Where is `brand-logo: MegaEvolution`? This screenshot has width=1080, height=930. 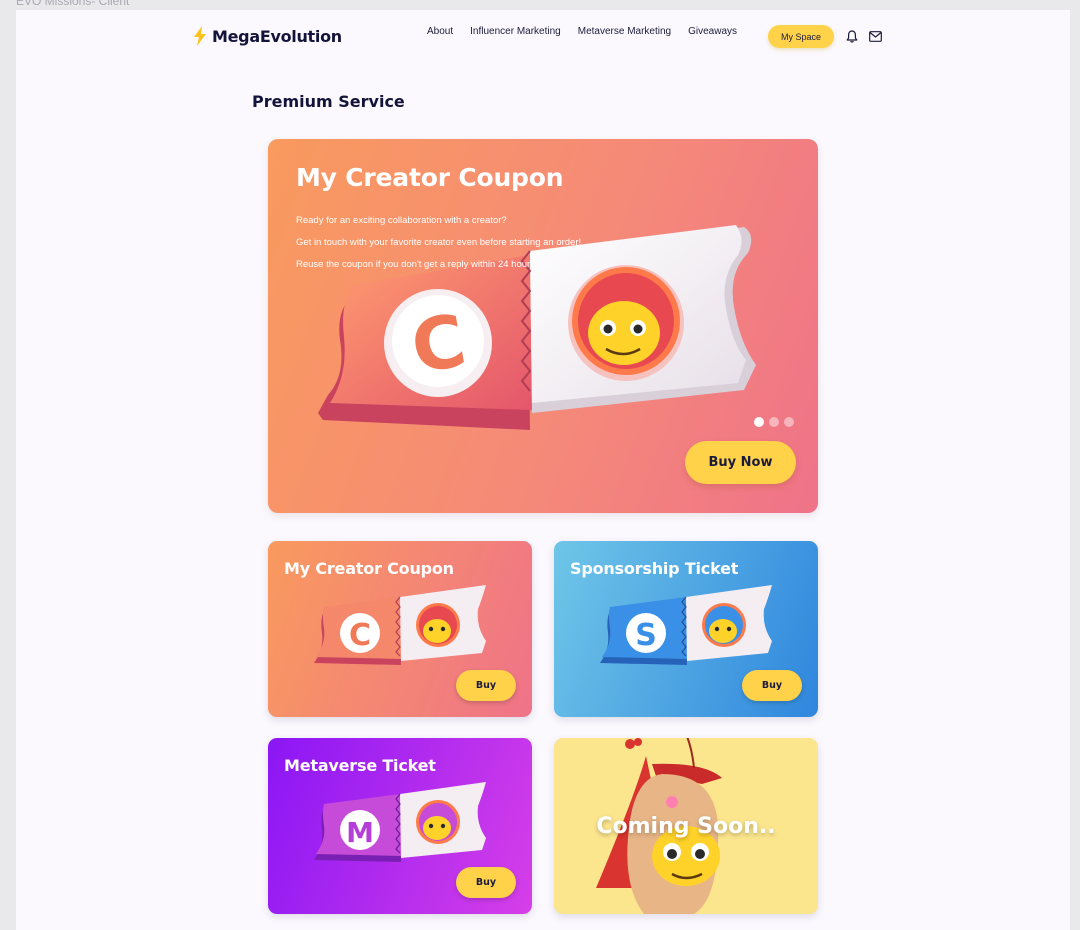 brand-logo: MegaEvolution is located at coordinates (267, 36).